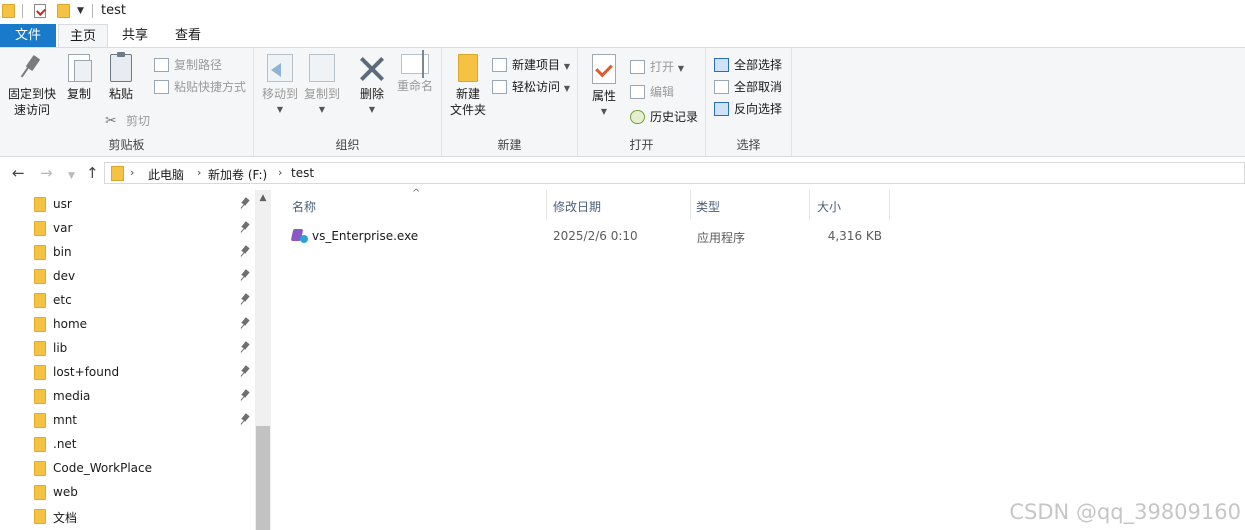 Image resolution: width=1245 pixels, height=530 pixels. I want to click on edit-button: 编辑, so click(652, 92).